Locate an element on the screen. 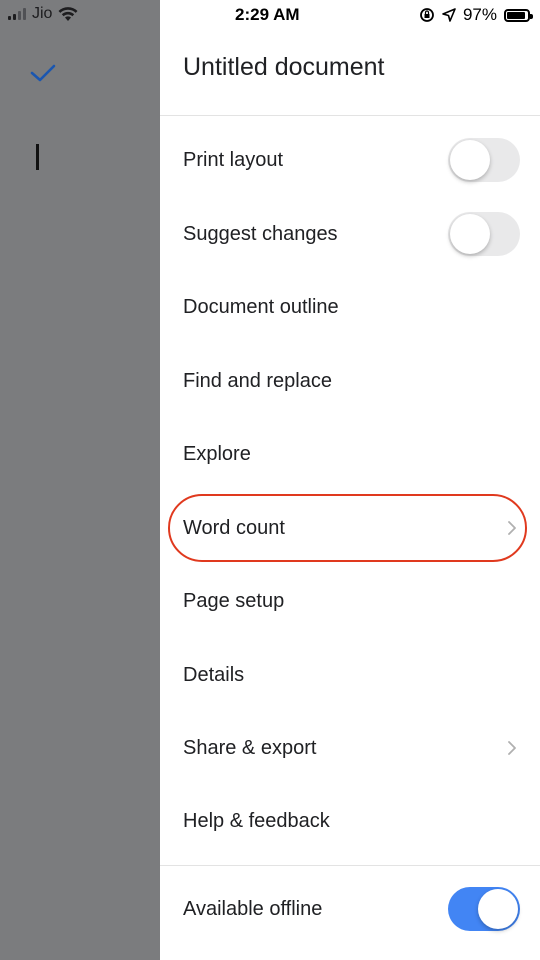  menu-item-explore: Explore is located at coordinates (350, 454).